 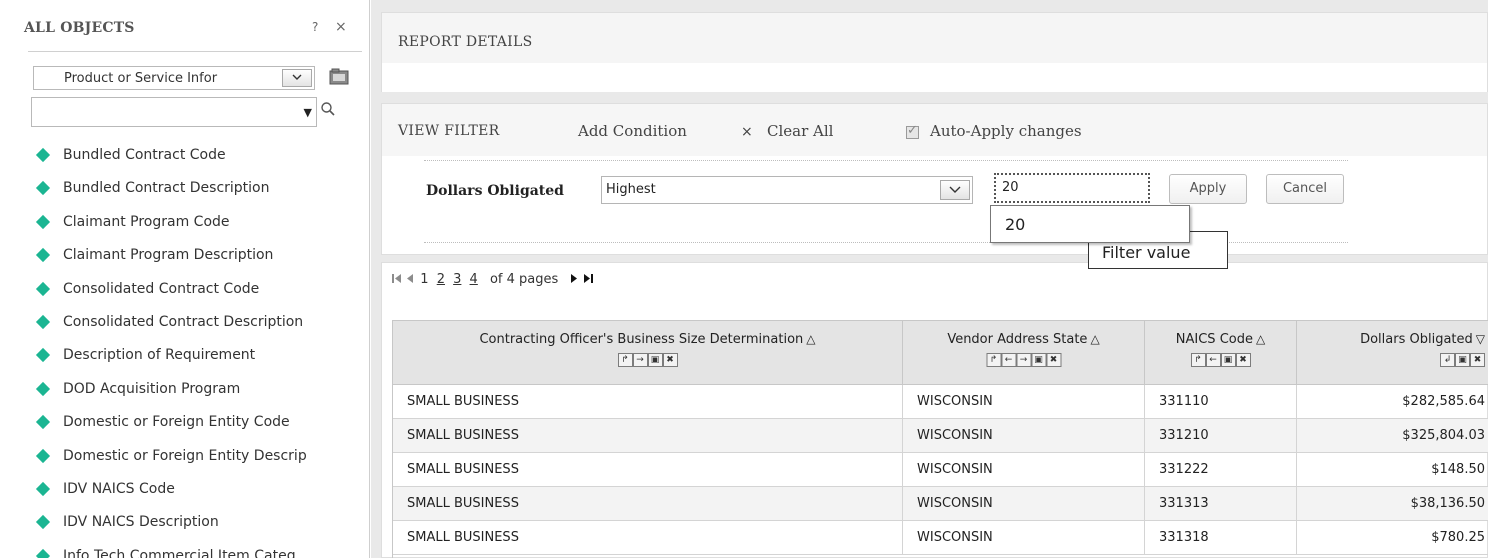 What do you see at coordinates (1392, 353) in the screenshot?
I see `column-header: Dollars Obligated ▽ ↲ ▣ ✖` at bounding box center [1392, 353].